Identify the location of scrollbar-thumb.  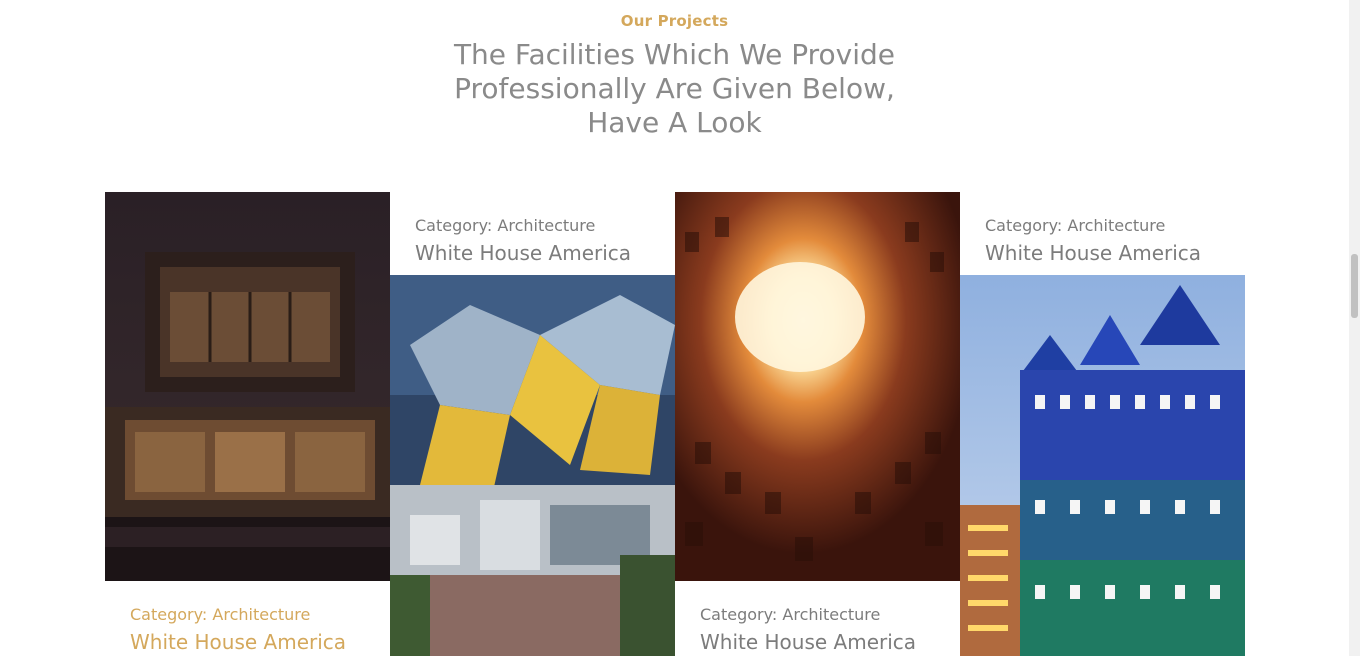
(1354, 286).